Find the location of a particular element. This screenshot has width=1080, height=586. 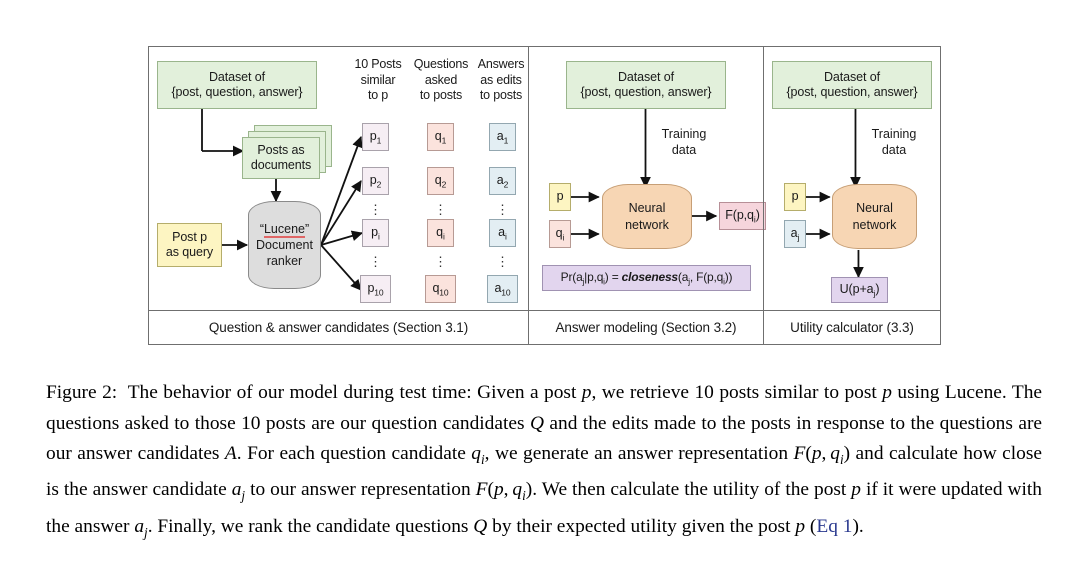

answers-item-a2: a2 is located at coordinates (502, 181).